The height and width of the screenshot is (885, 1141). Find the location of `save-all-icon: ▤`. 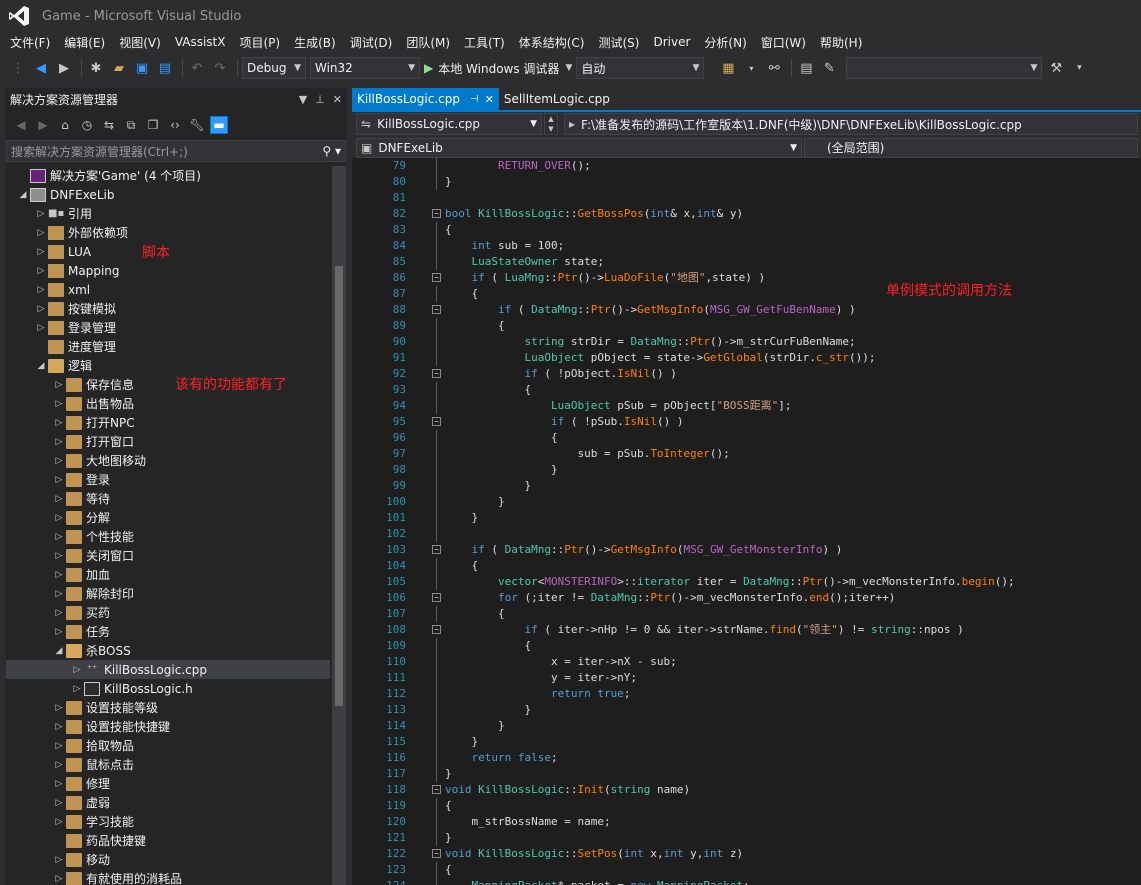

save-all-icon: ▤ is located at coordinates (165, 68).